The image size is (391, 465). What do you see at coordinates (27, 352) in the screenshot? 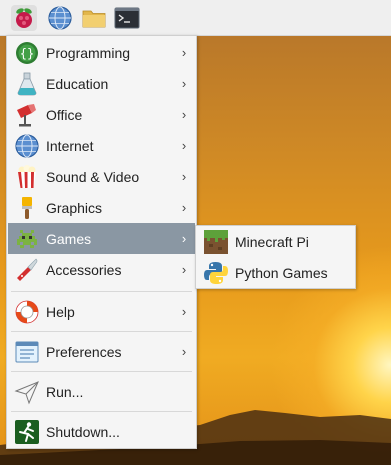
I see `preferences-icon` at bounding box center [27, 352].